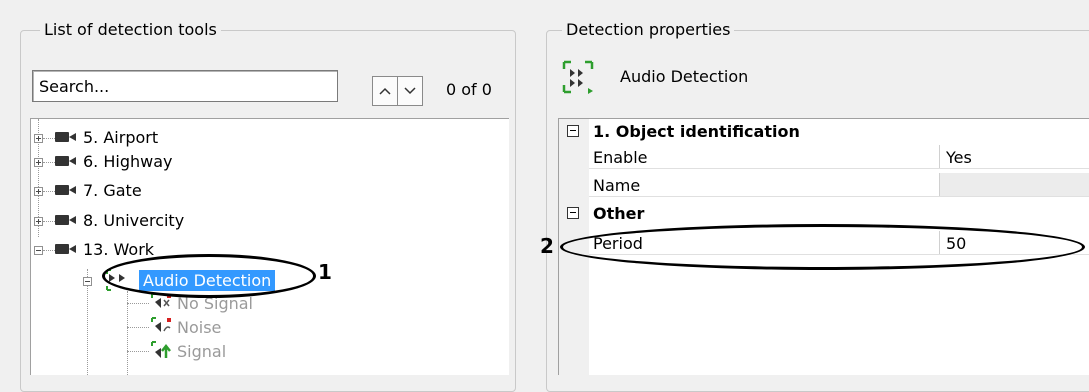 The image size is (1089, 392). I want to click on tree-item-highway: 6. Highway, so click(101, 161).